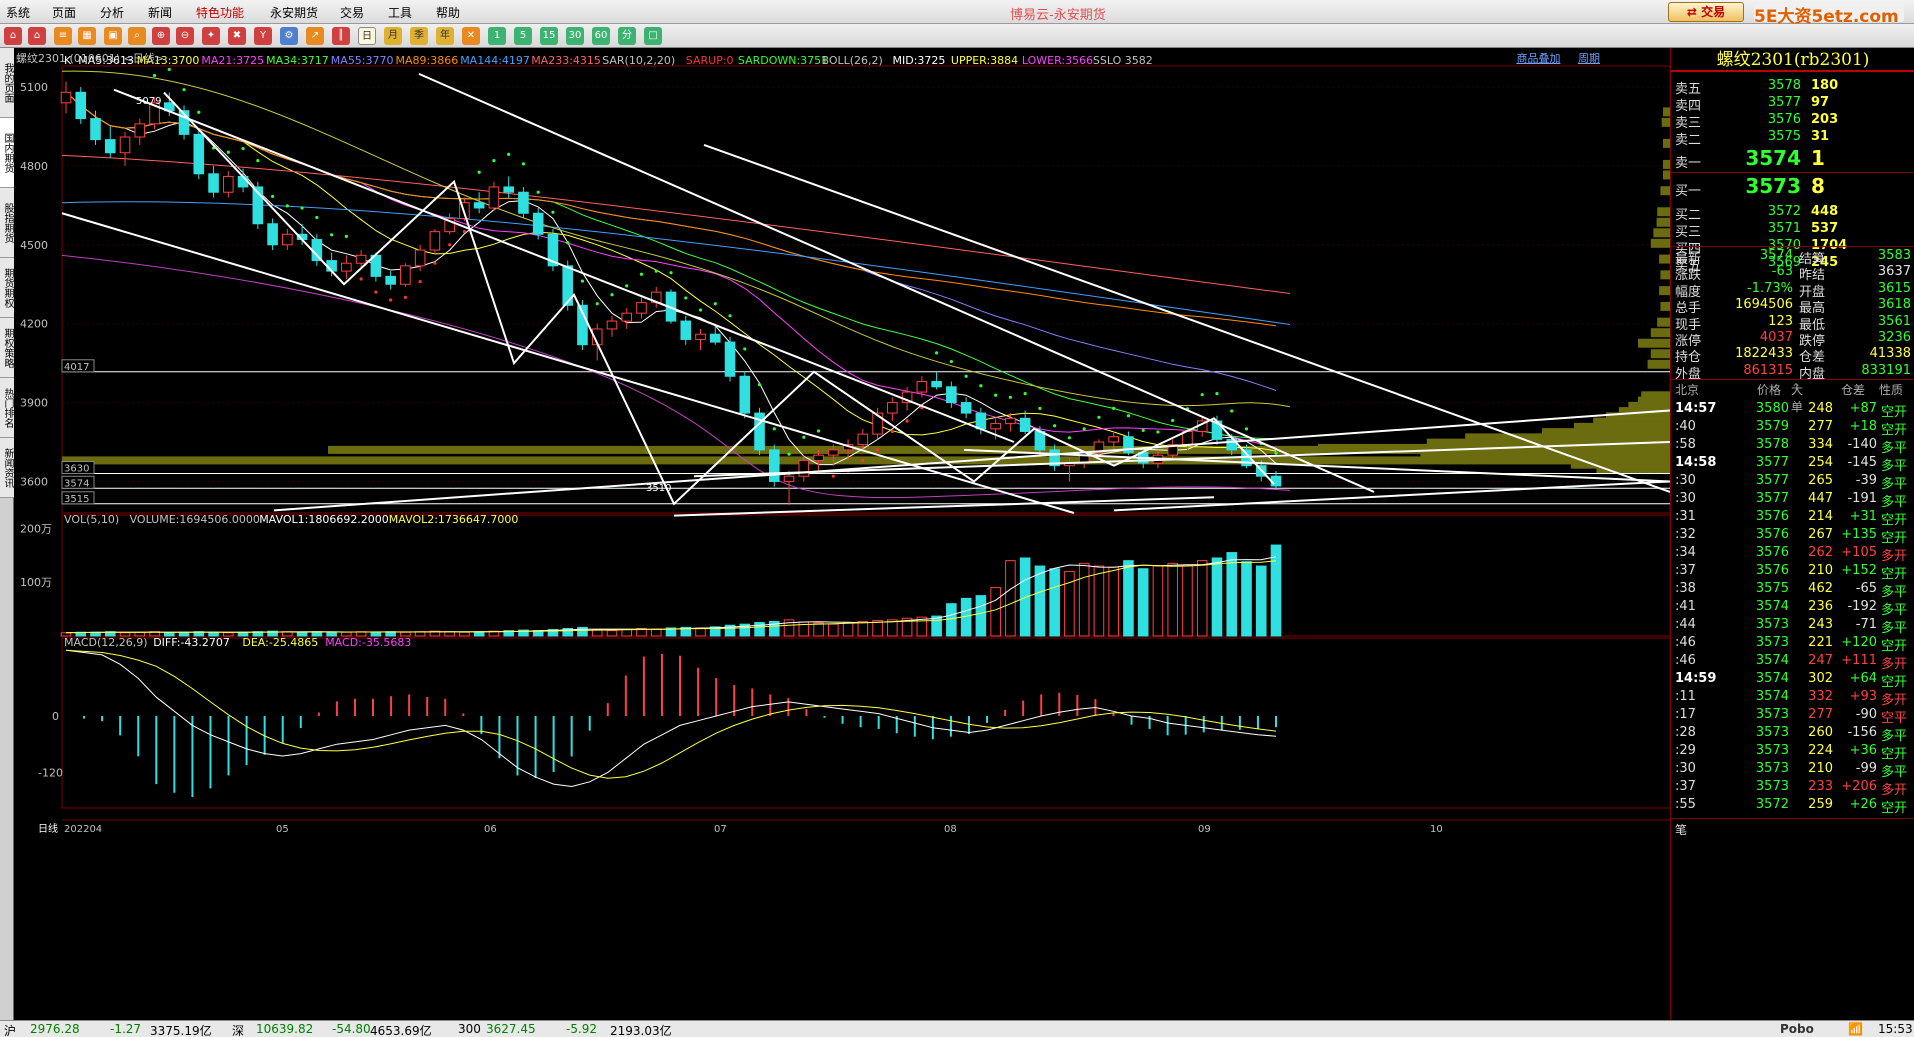 The width and height of the screenshot is (1914, 1037). I want to click on bid1-row: 买一 3573 8, so click(1792, 189).